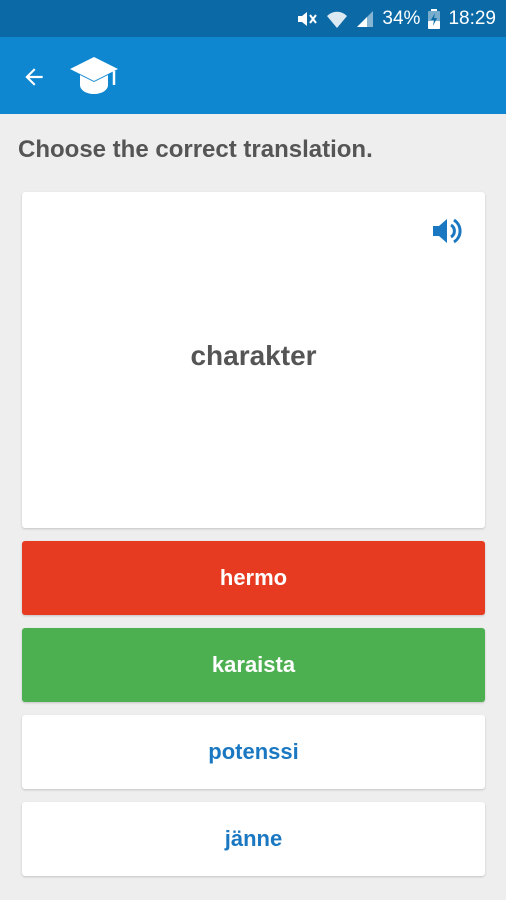 The width and height of the screenshot is (506, 900). Describe the element at coordinates (472, 18) in the screenshot. I see `clock: 18:29` at that location.